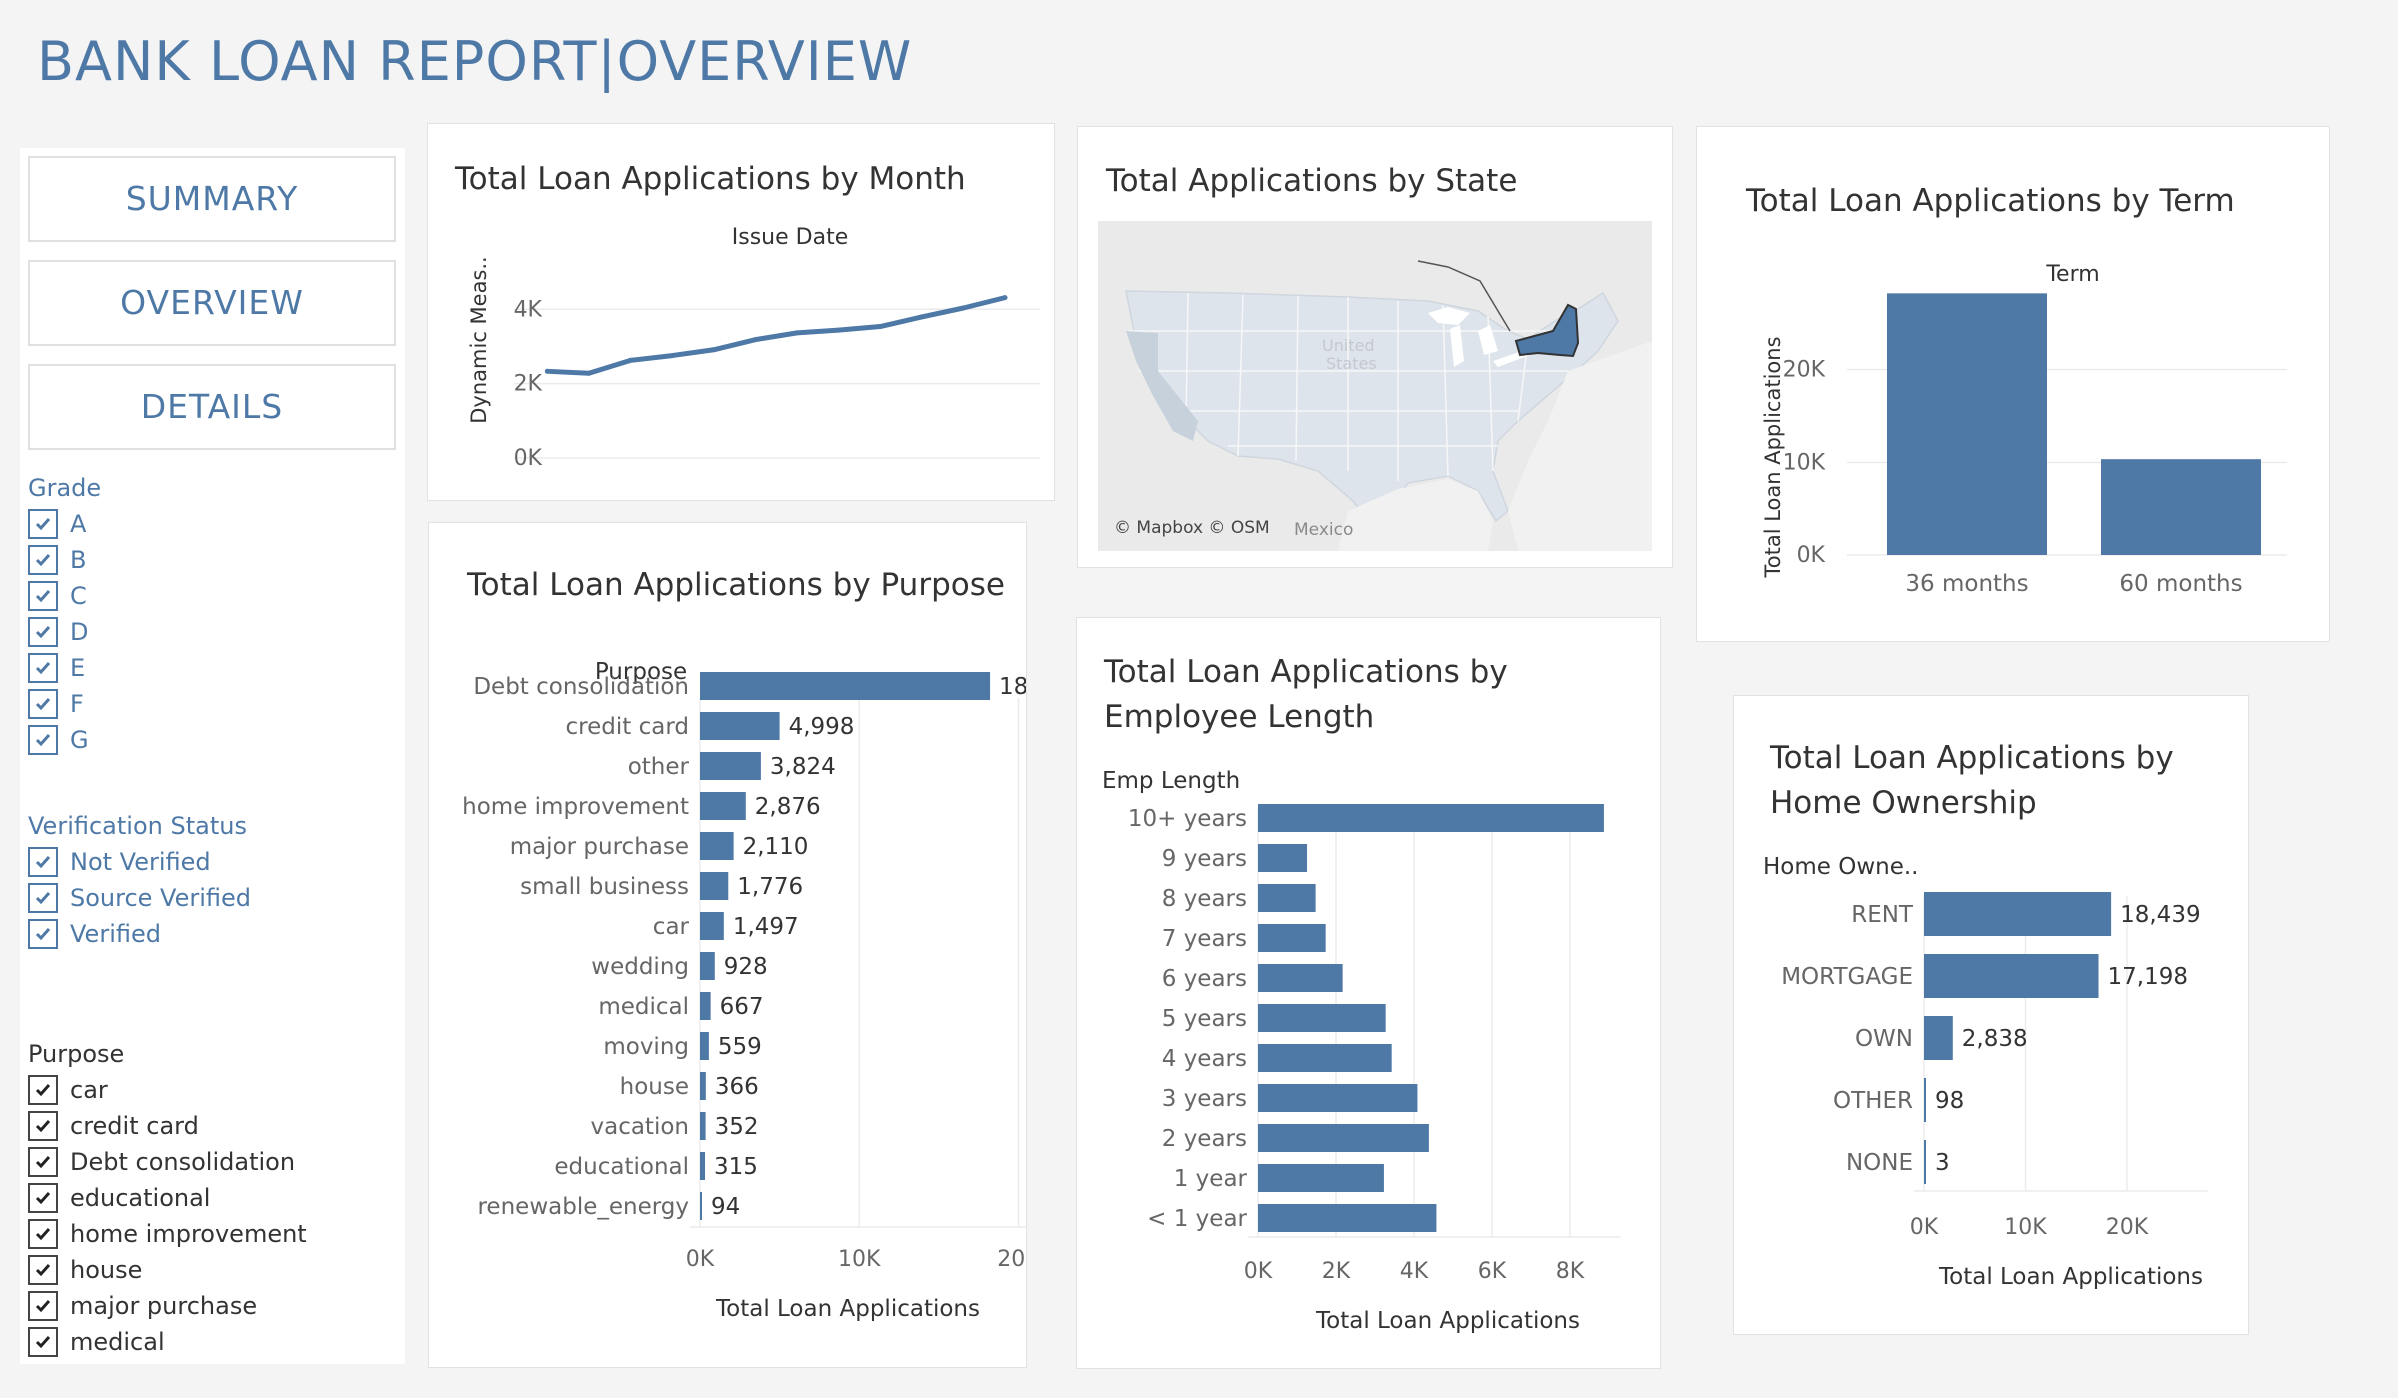 The height and width of the screenshot is (1398, 2398). What do you see at coordinates (1204, 939) in the screenshot?
I see `emp-category-label: 7 years` at bounding box center [1204, 939].